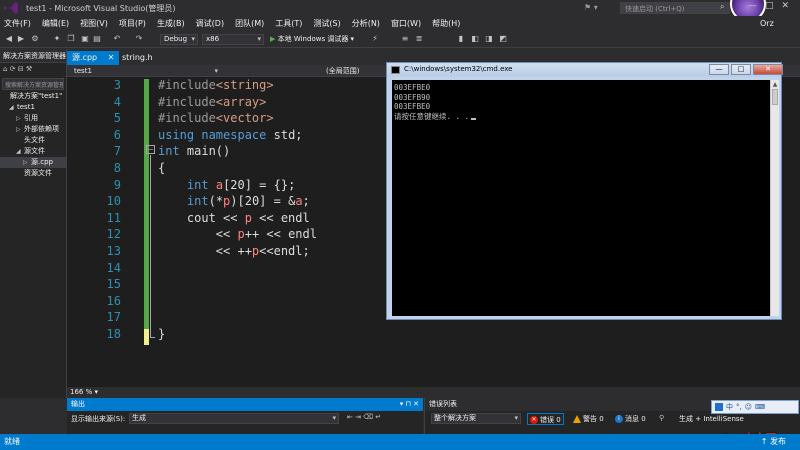 This screenshot has width=800, height=450. Describe the element at coordinates (13, 69) in the screenshot. I see `sync-icon: ⟳` at that location.